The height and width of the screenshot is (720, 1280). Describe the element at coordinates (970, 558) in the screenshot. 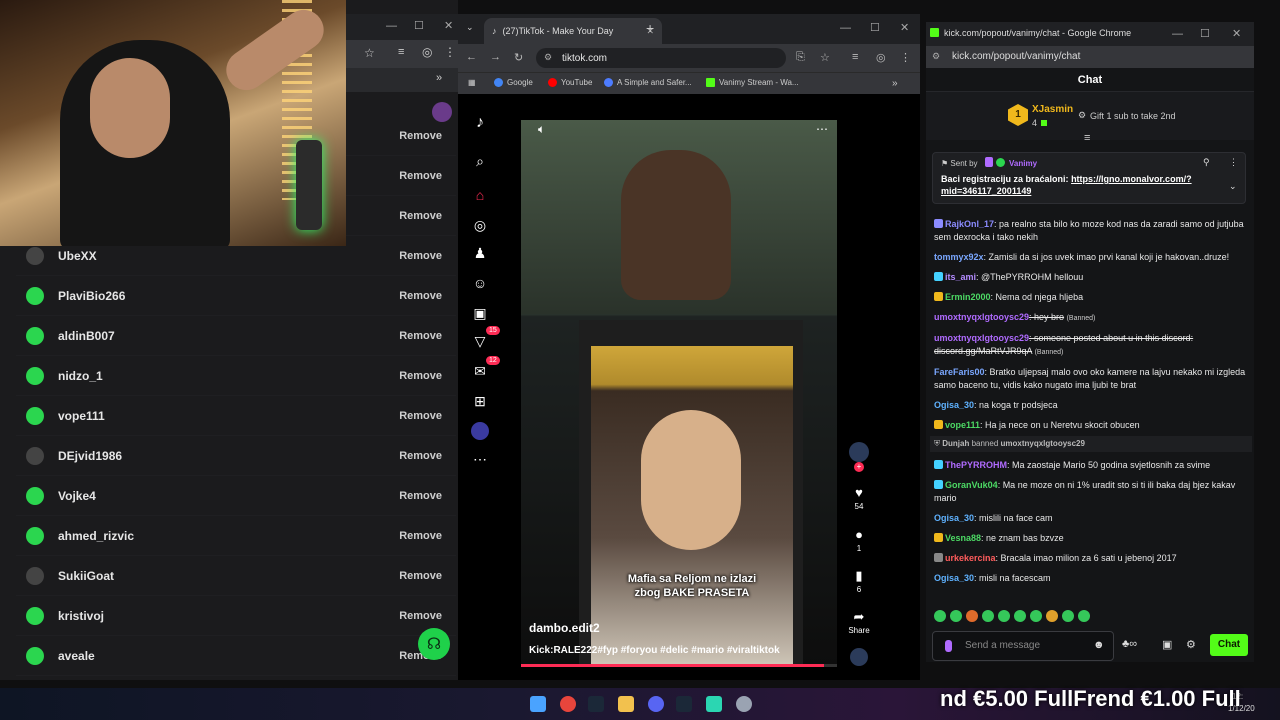

I see `chat-username: urkekercina` at that location.